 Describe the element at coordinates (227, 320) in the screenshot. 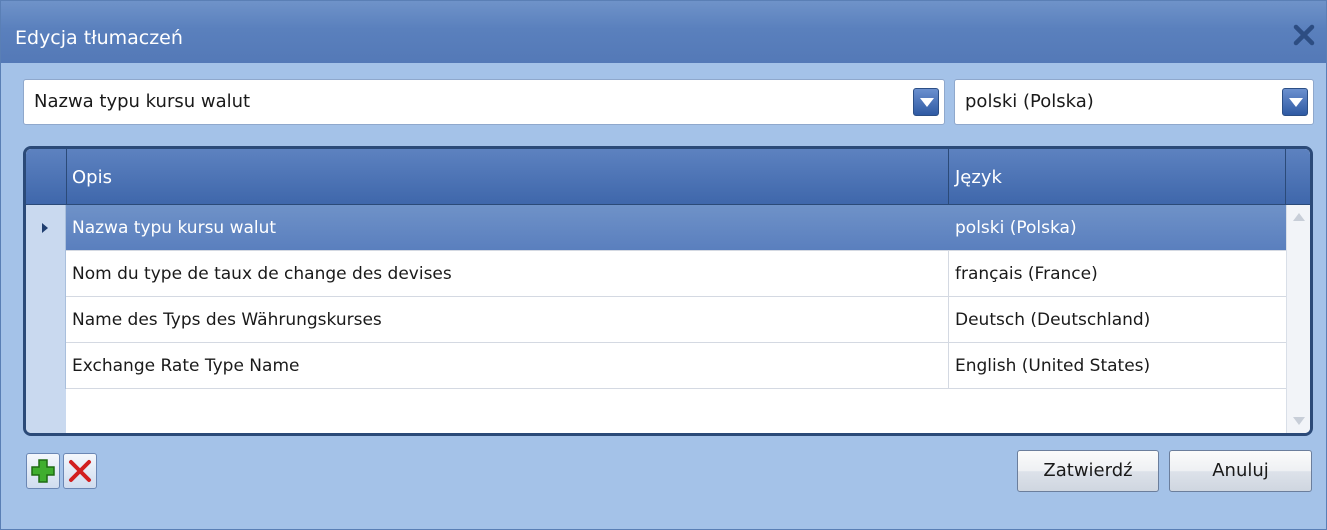

I see `cell-opis: Name des Typs des Währungskurses` at that location.